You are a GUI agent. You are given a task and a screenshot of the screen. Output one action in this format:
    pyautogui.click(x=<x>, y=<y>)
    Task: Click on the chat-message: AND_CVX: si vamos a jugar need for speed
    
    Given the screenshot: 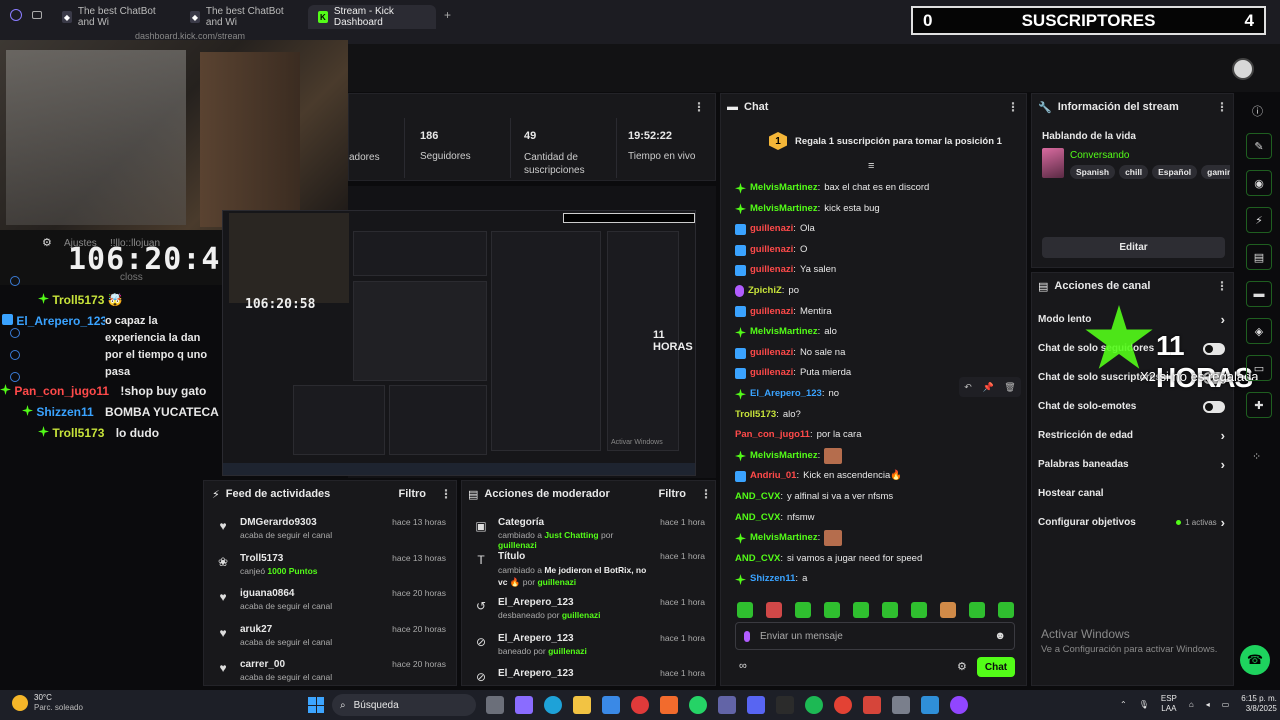 What is the action you would take?
    pyautogui.click(x=879, y=559)
    